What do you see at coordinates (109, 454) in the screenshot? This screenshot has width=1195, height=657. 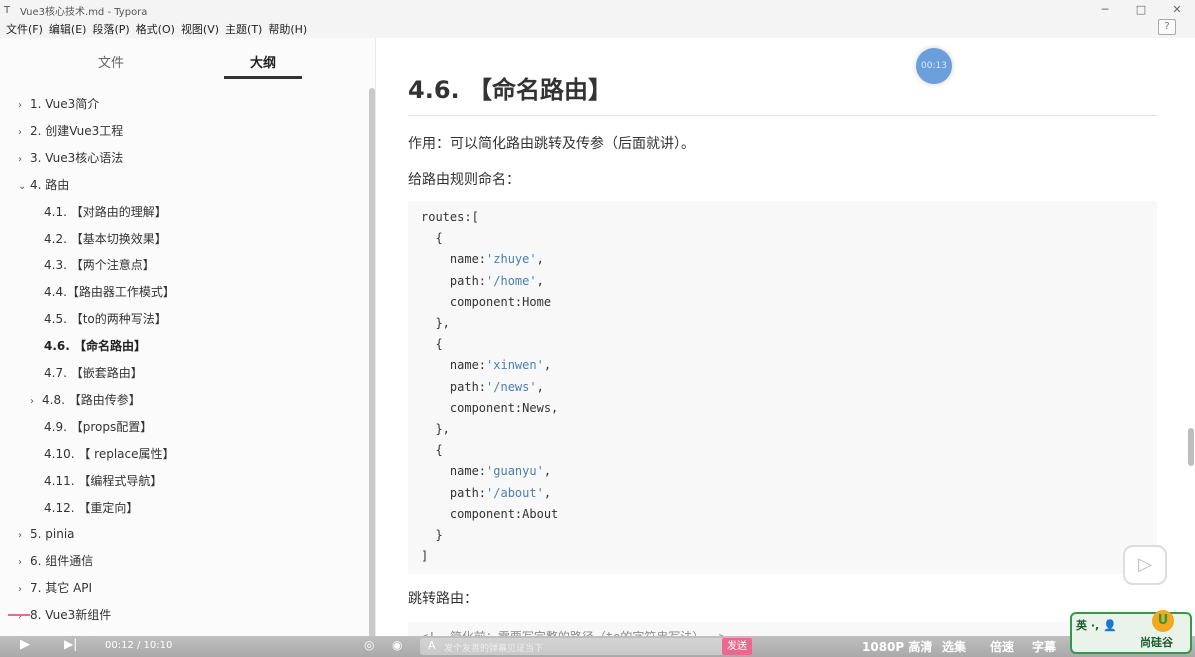 I see `outline-item: 4.10. 【 replace属性】` at bounding box center [109, 454].